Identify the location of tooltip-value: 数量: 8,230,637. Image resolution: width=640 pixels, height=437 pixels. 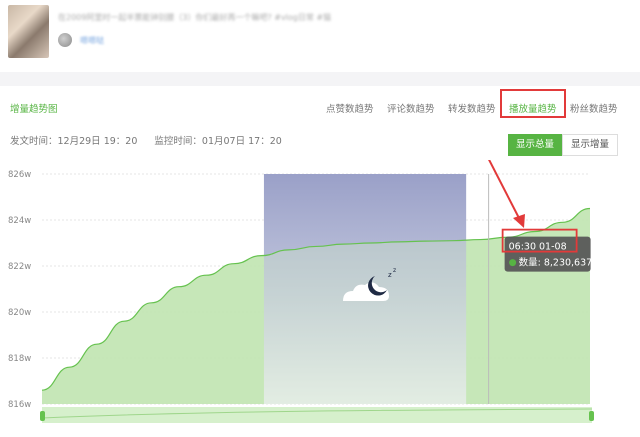
(556, 263).